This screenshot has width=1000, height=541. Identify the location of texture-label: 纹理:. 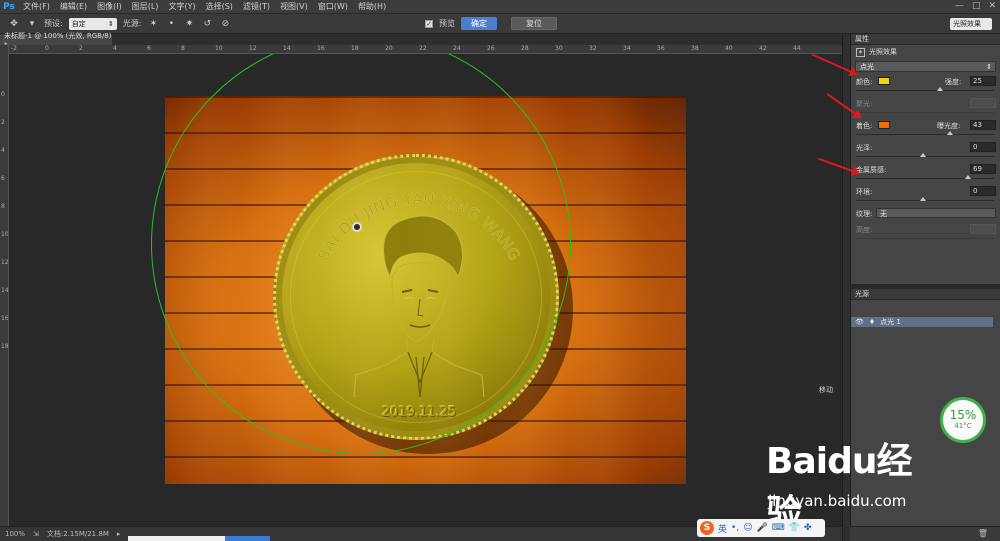
(864, 214).